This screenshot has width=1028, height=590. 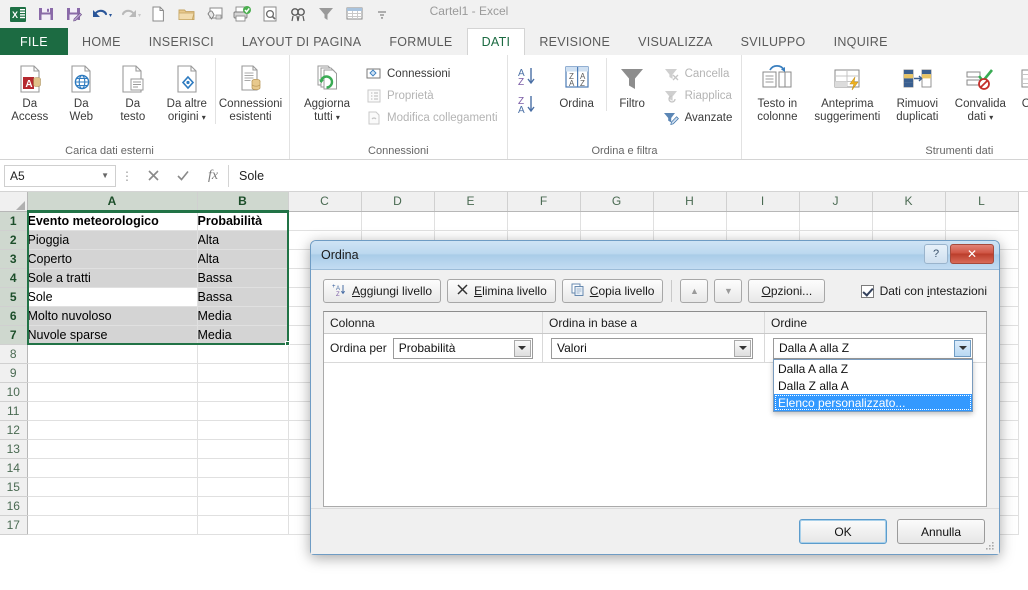 I want to click on cell-a8, so click(x=112, y=354).